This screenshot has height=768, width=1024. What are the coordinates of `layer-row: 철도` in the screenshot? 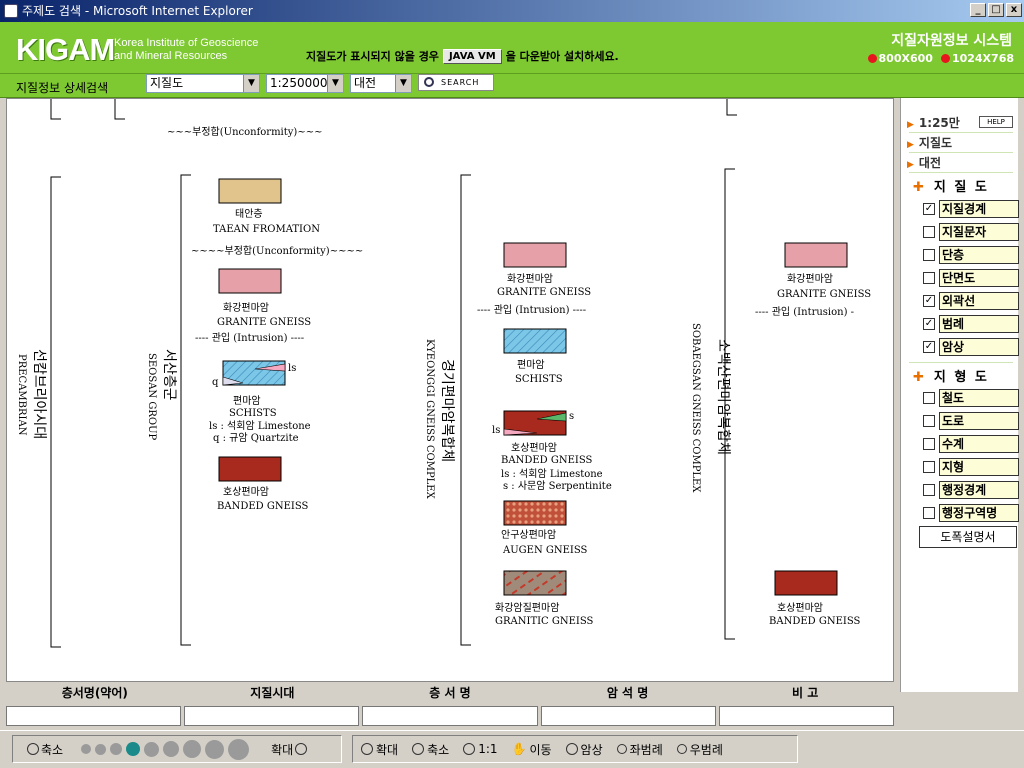 It's located at (971, 398).